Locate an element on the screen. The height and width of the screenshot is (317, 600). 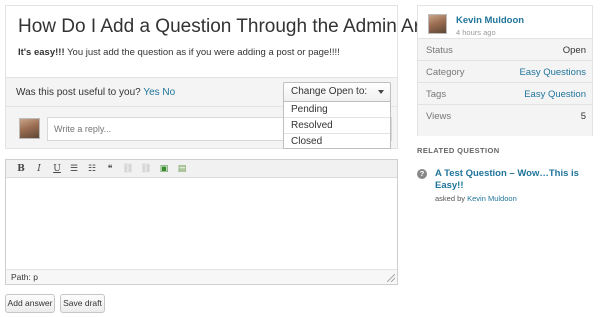
save-draft-button: Save draft is located at coordinates (82, 303).